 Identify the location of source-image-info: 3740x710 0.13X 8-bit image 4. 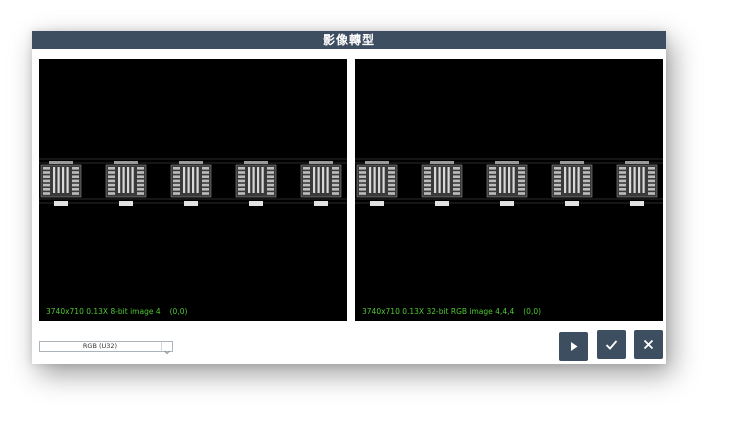
(103, 311).